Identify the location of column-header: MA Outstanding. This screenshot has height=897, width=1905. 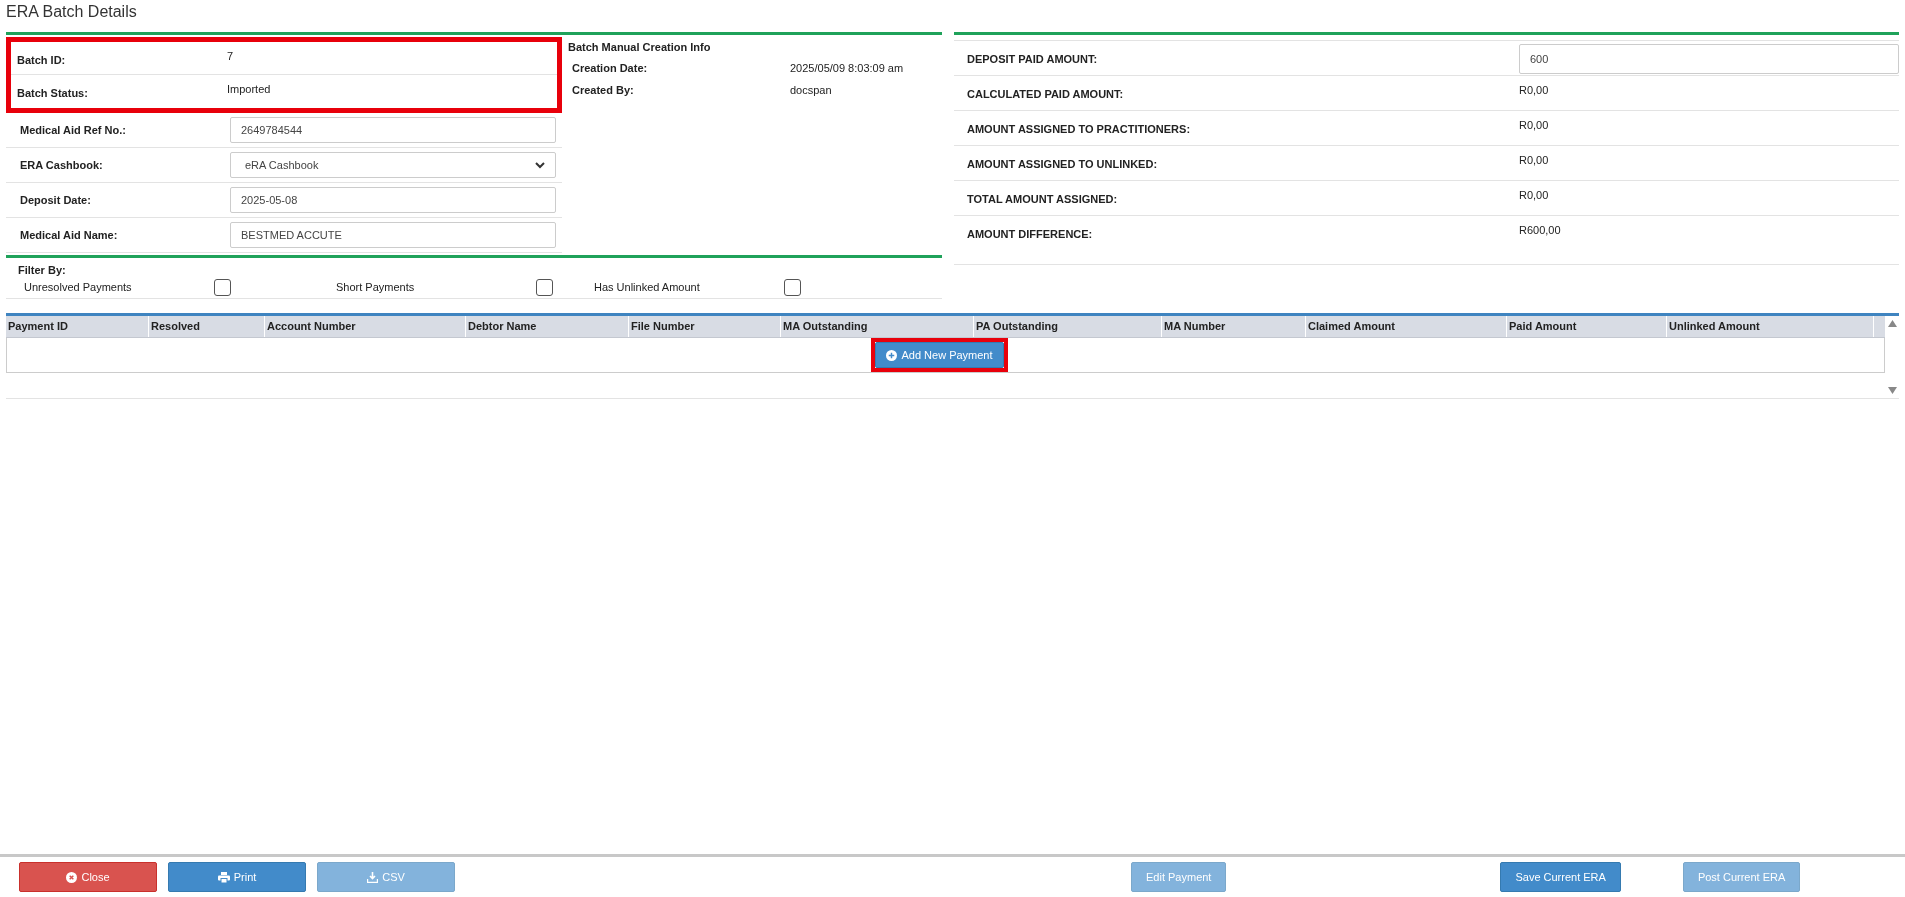
(877, 326).